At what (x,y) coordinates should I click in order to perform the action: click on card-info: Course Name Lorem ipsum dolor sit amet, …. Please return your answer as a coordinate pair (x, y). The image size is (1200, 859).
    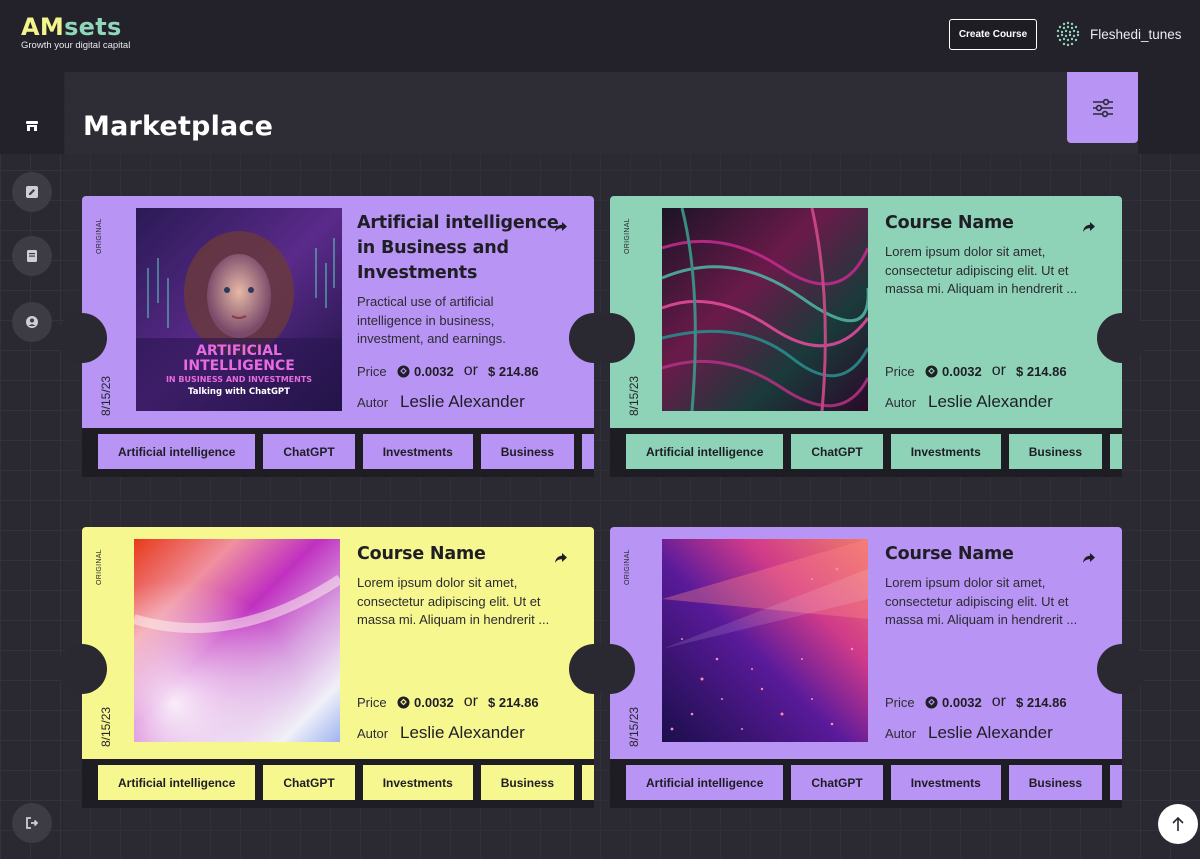
    Looking at the image, I should click on (459, 586).